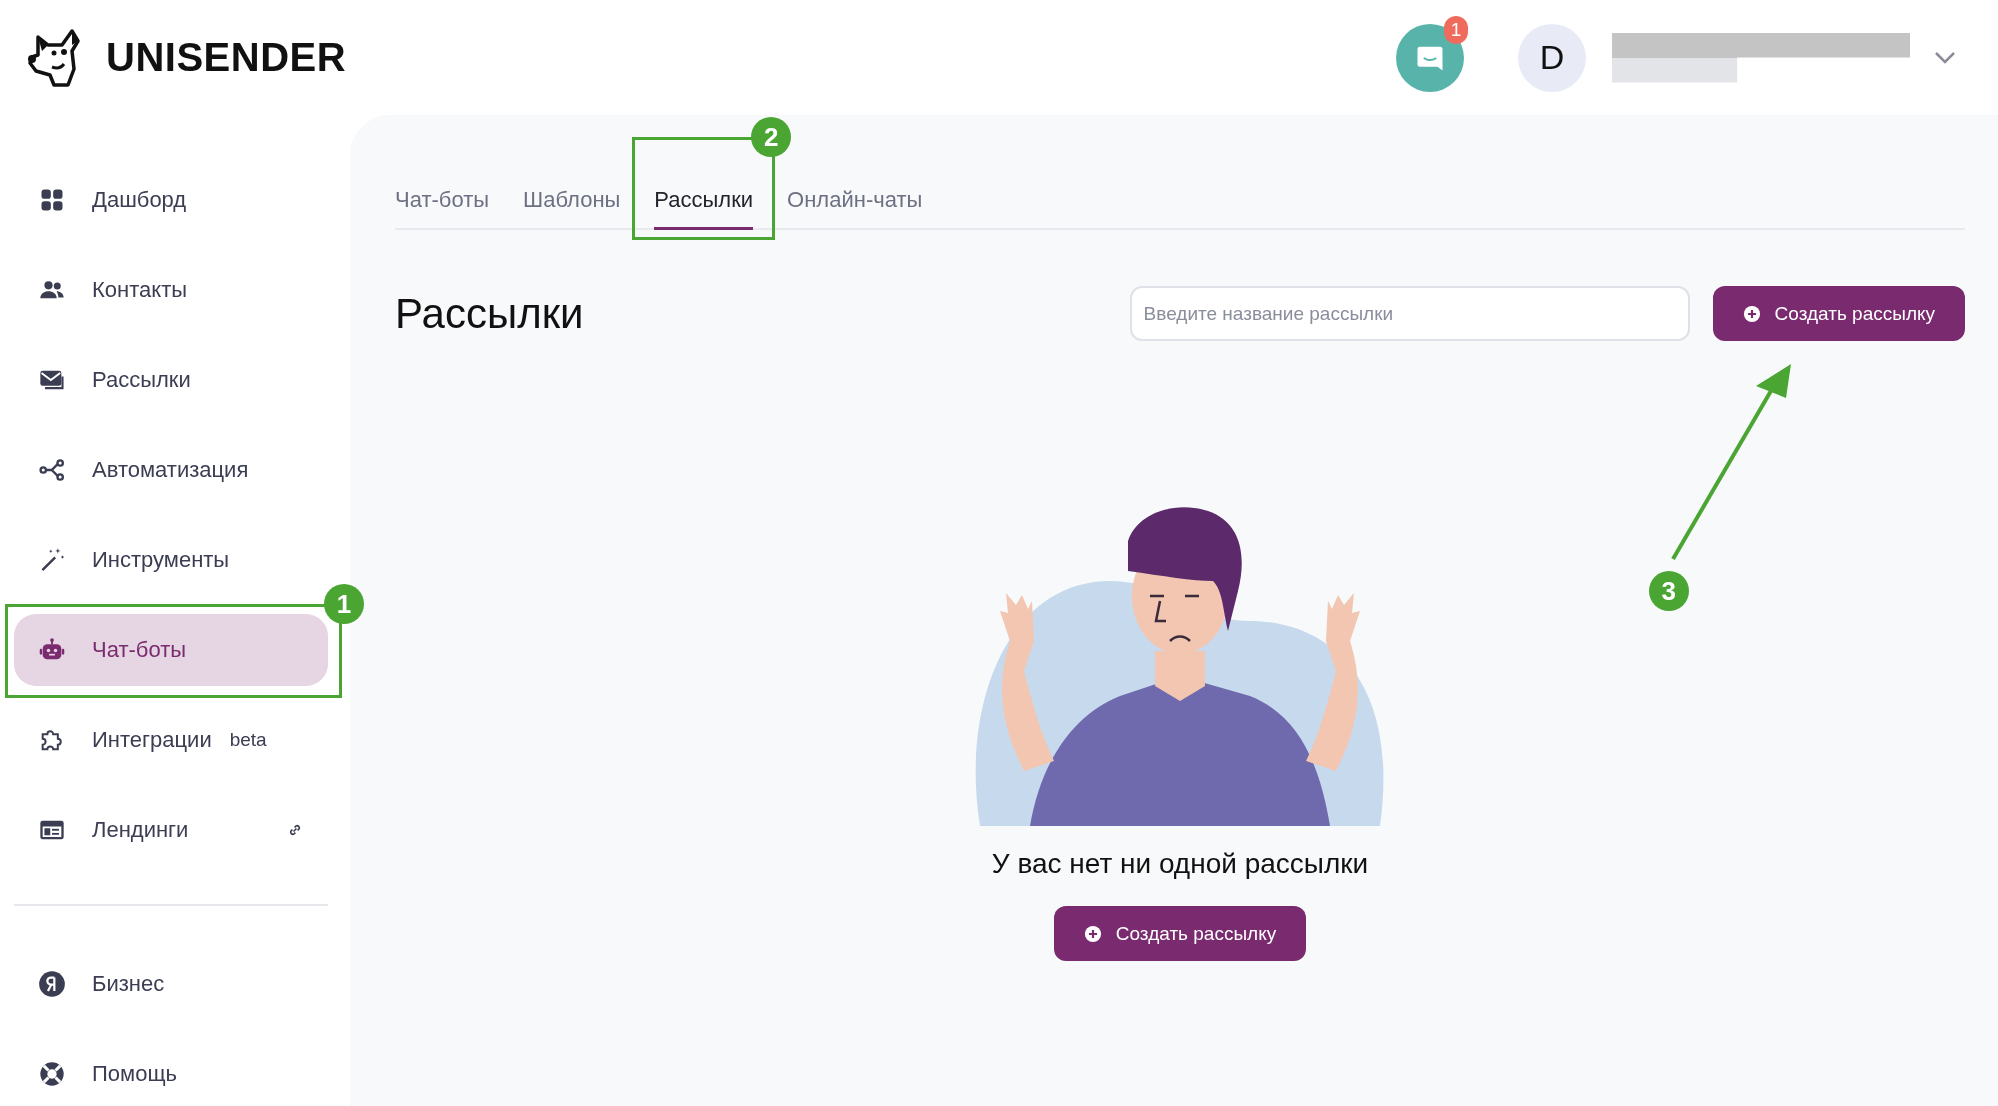  What do you see at coordinates (1409, 313) in the screenshot?
I see `search-field: Введите название рассылки` at bounding box center [1409, 313].